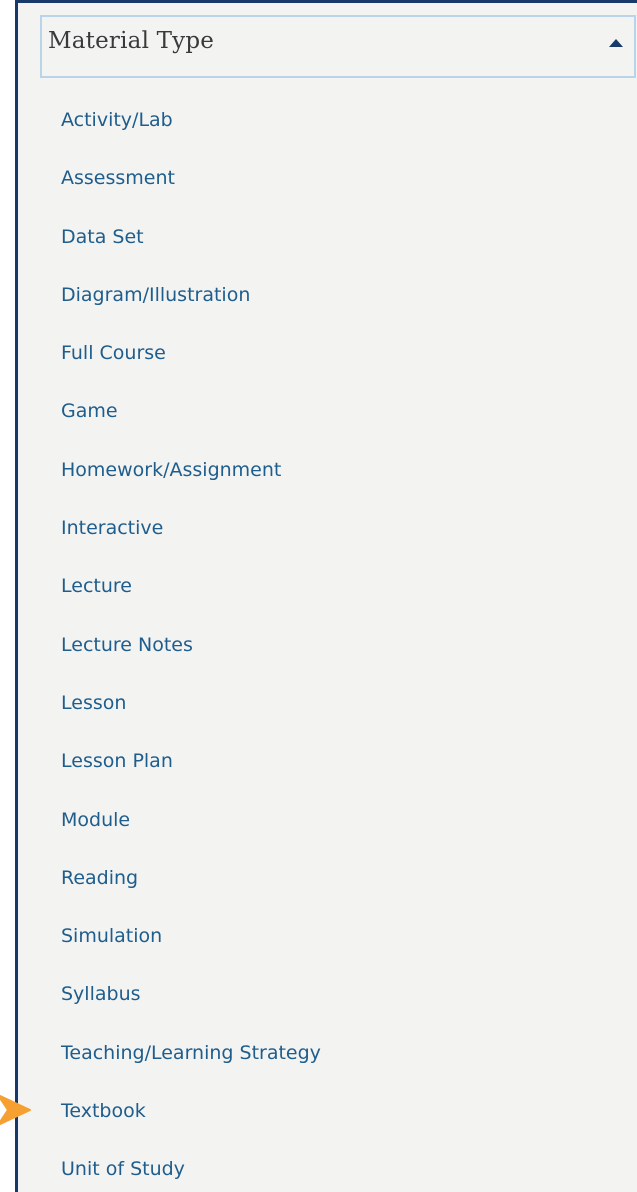 This screenshot has width=637, height=1192. I want to click on filter-link-diagram-illustration: Diagram/Illustration, so click(155, 295).